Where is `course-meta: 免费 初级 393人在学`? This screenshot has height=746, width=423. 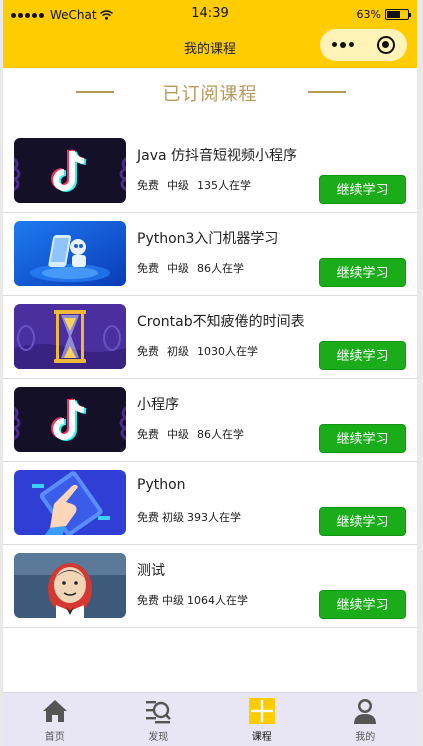 course-meta: 免费 初级 393人在学 is located at coordinates (190, 517).